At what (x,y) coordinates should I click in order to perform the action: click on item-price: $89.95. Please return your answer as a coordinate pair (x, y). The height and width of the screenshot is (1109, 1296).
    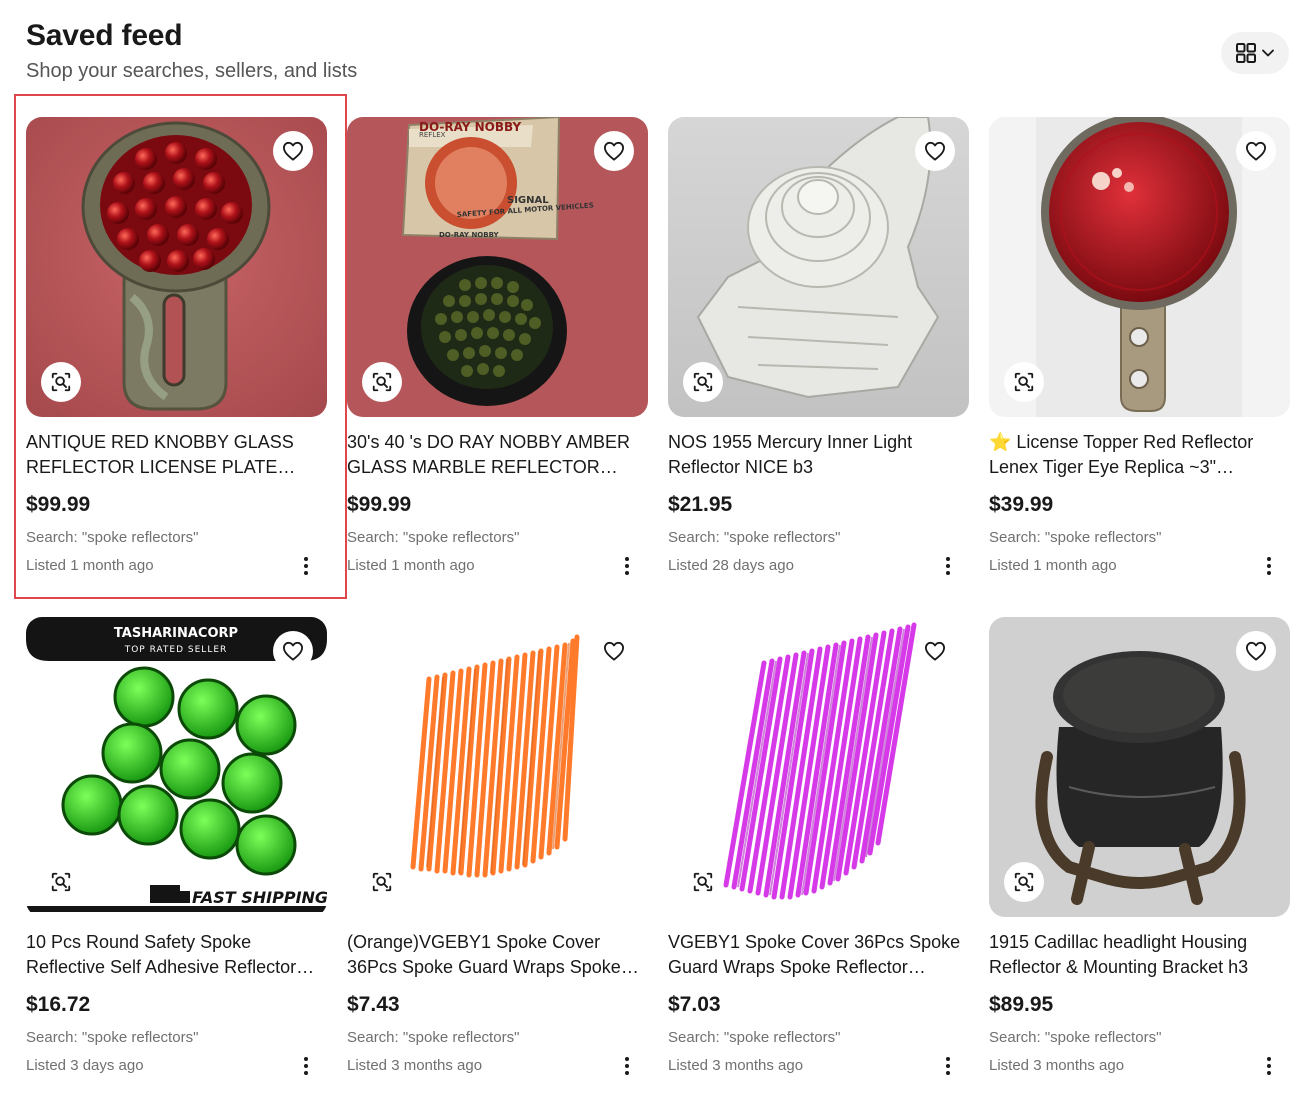
    Looking at the image, I should click on (1021, 1004).